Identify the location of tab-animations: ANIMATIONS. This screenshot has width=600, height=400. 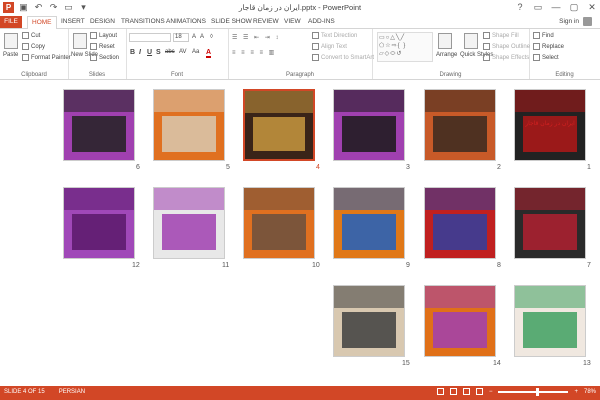
(186, 22).